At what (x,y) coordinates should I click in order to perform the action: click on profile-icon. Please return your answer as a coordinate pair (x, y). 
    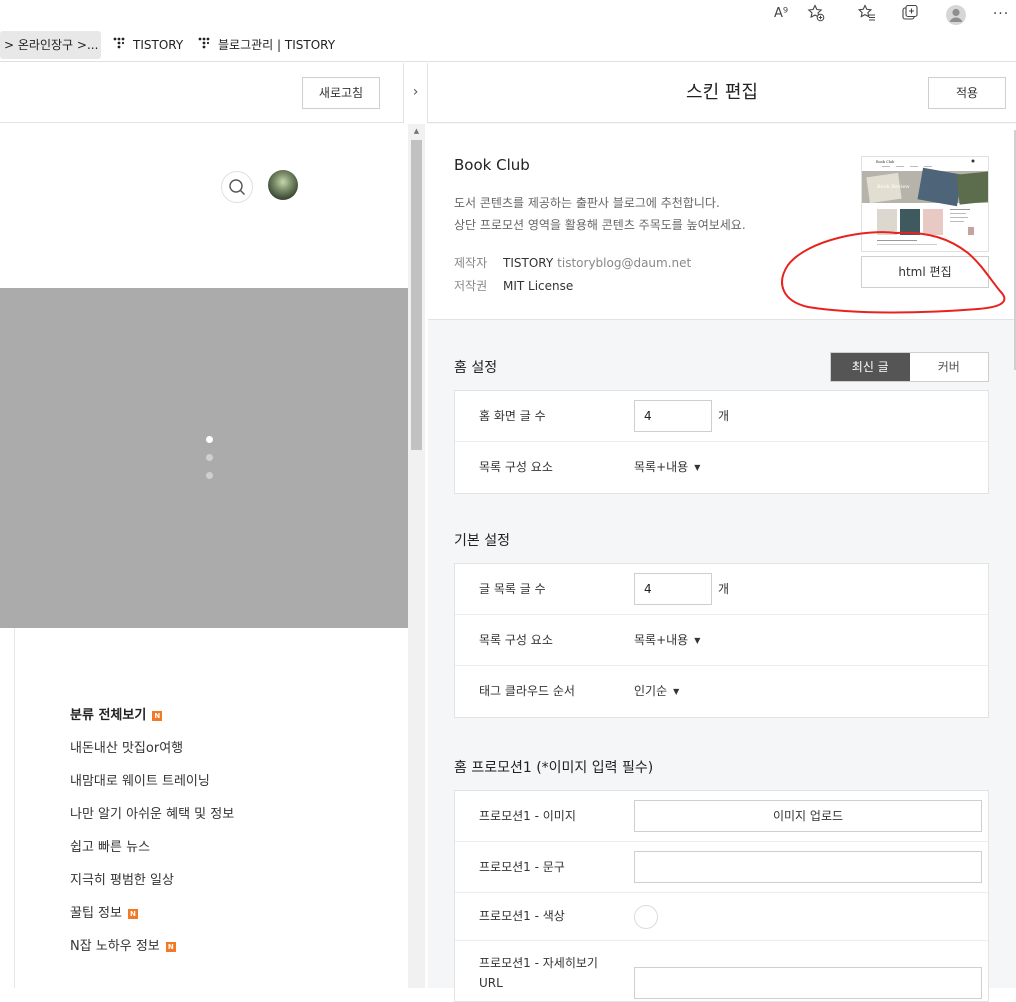
    Looking at the image, I should click on (955, 14).